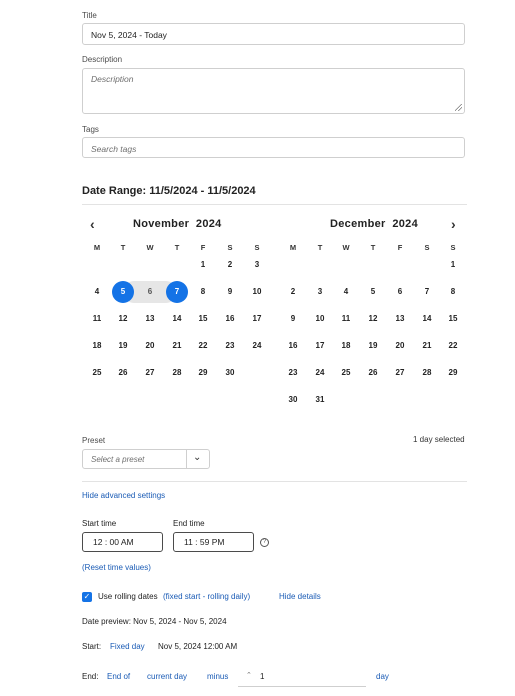 Image resolution: width=515 pixels, height=696 pixels. I want to click on weekday-header: F, so click(203, 247).